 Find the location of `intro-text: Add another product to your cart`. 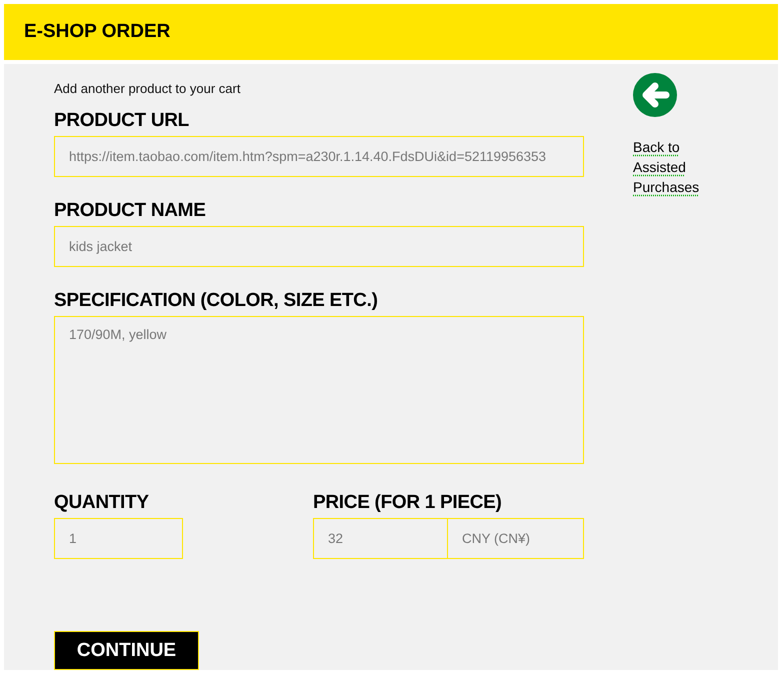

intro-text: Add another product to your cart is located at coordinates (148, 88).